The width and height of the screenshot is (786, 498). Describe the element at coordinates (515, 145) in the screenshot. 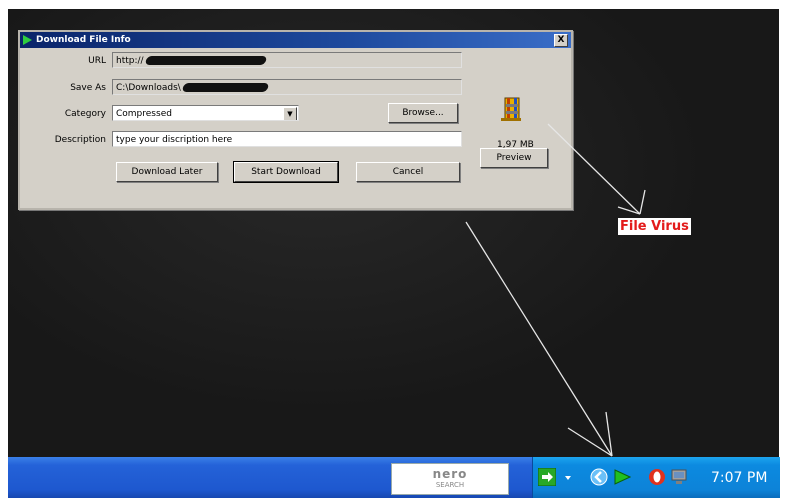

I see `file-size-text: 1,97 MB` at that location.